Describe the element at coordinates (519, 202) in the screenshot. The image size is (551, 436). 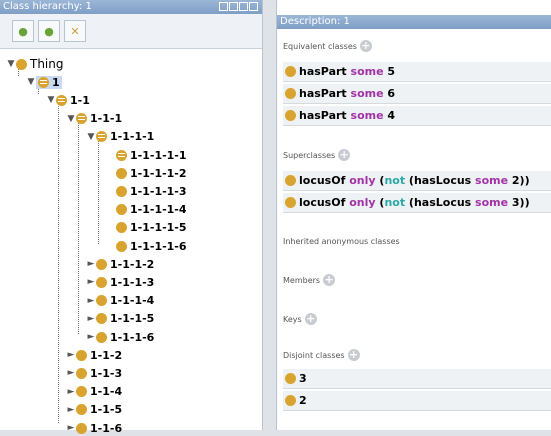
I see `filler-value: 3))` at that location.